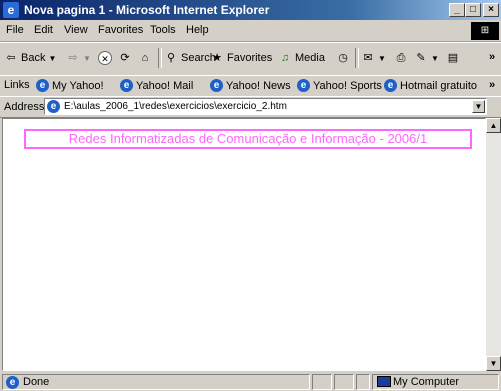 Image resolution: width=501 pixels, height=391 pixels. I want to click on print-button: ⎙, so click(401, 58).